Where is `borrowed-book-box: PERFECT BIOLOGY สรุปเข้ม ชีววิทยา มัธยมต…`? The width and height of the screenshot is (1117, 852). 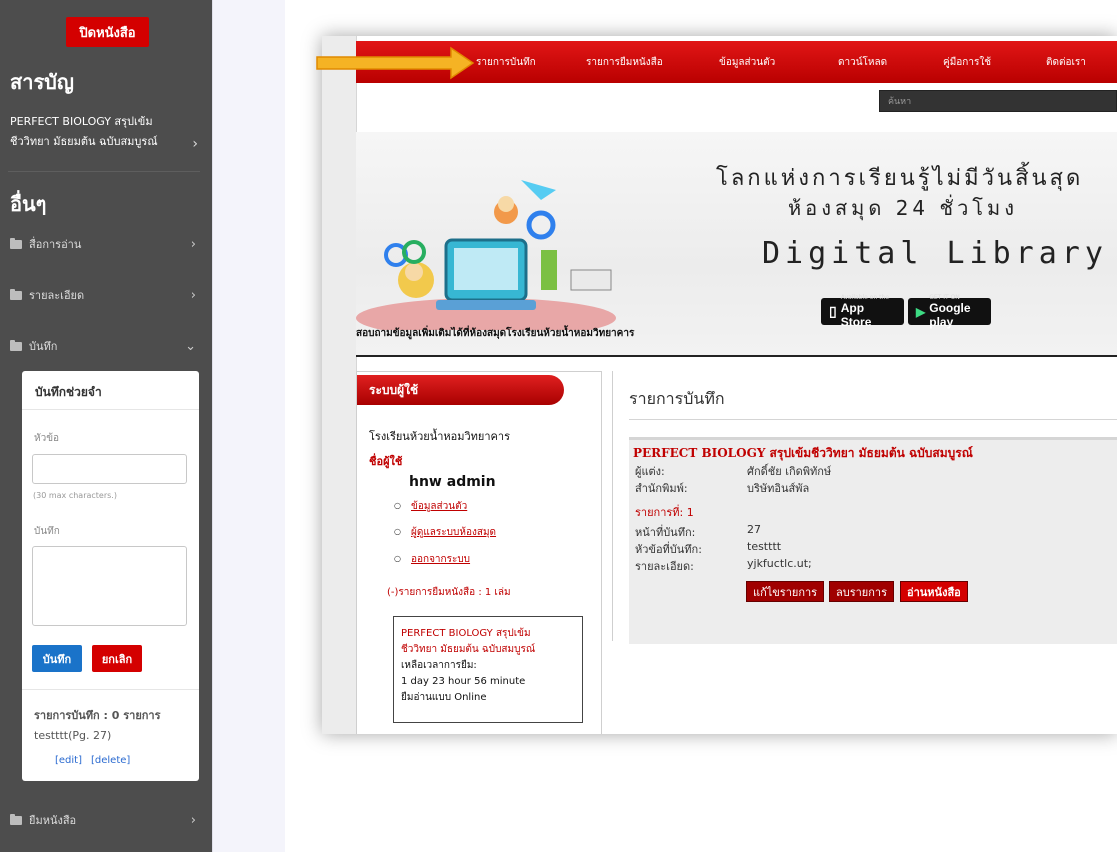 borrowed-book-box: PERFECT BIOLOGY สรุปเข้ม ชีววิทยา มัธยมต… is located at coordinates (488, 669).